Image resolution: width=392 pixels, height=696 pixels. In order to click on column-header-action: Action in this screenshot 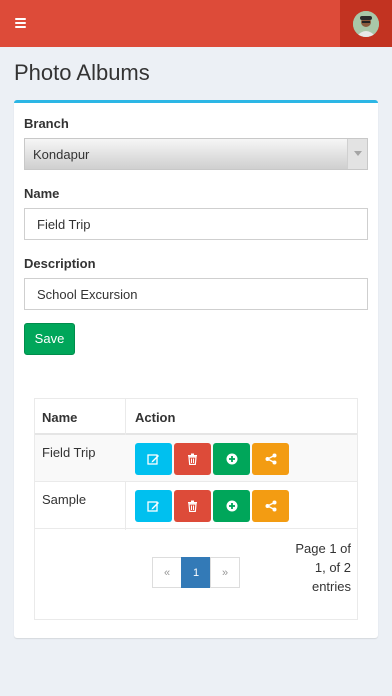, I will do `click(155, 417)`.